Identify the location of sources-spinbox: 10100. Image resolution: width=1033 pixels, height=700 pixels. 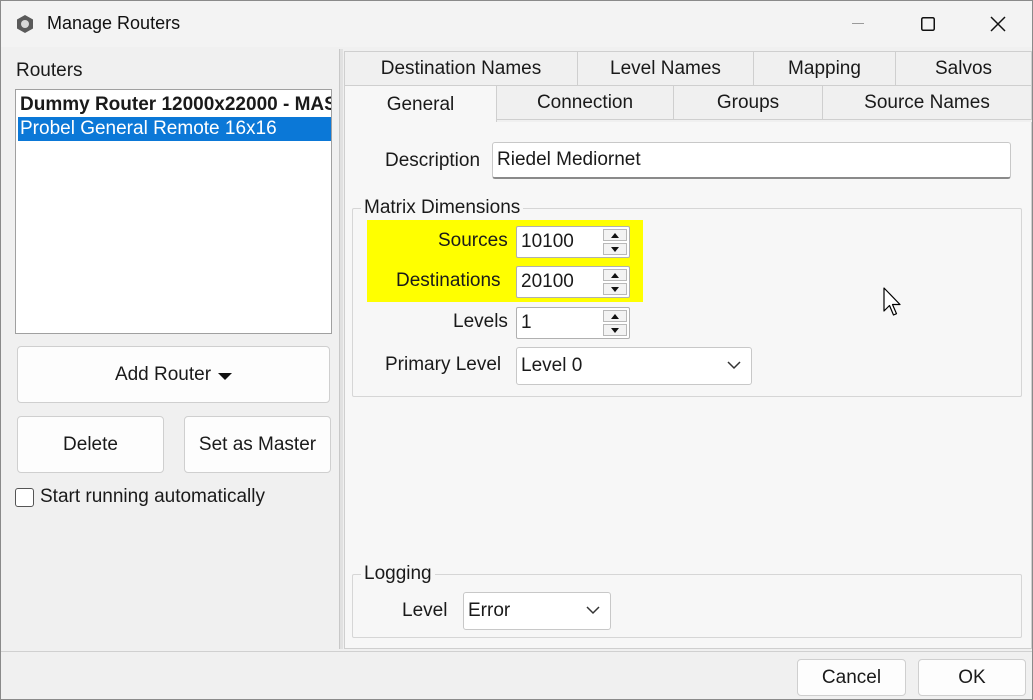
(573, 242).